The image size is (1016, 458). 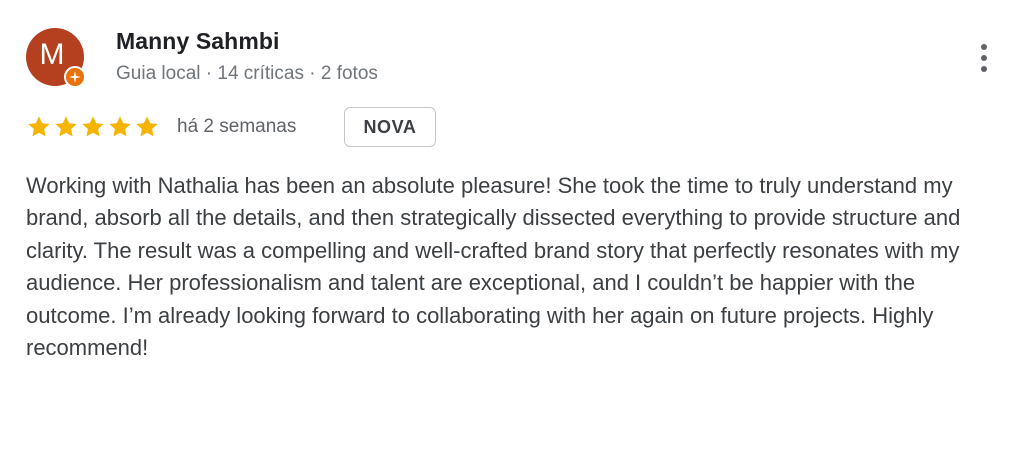 I want to click on reviewer-meta: Guia local · 14 críticas · 2 fotos, so click(x=247, y=73).